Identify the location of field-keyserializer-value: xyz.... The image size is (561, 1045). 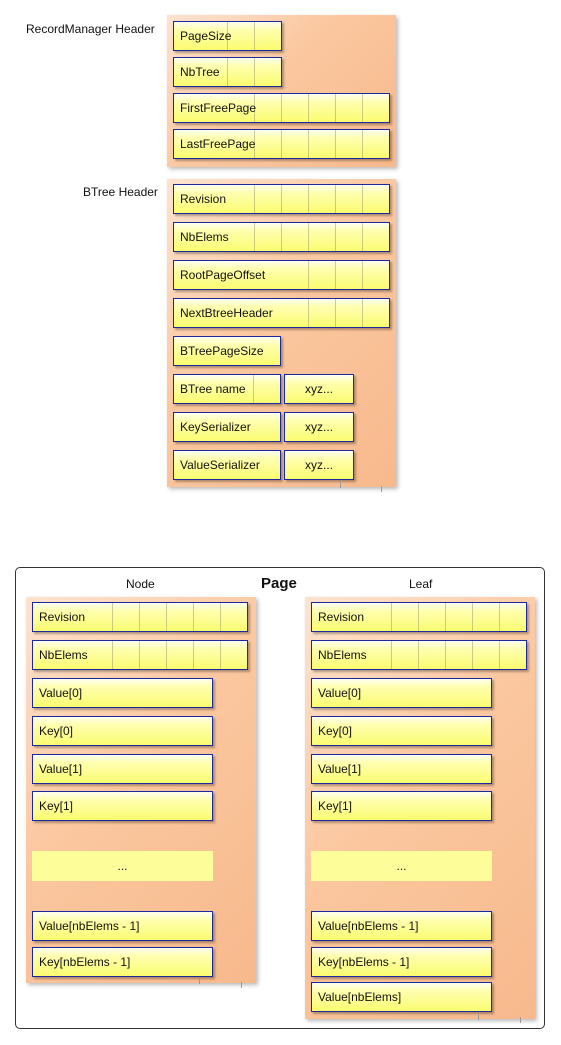
(319, 427).